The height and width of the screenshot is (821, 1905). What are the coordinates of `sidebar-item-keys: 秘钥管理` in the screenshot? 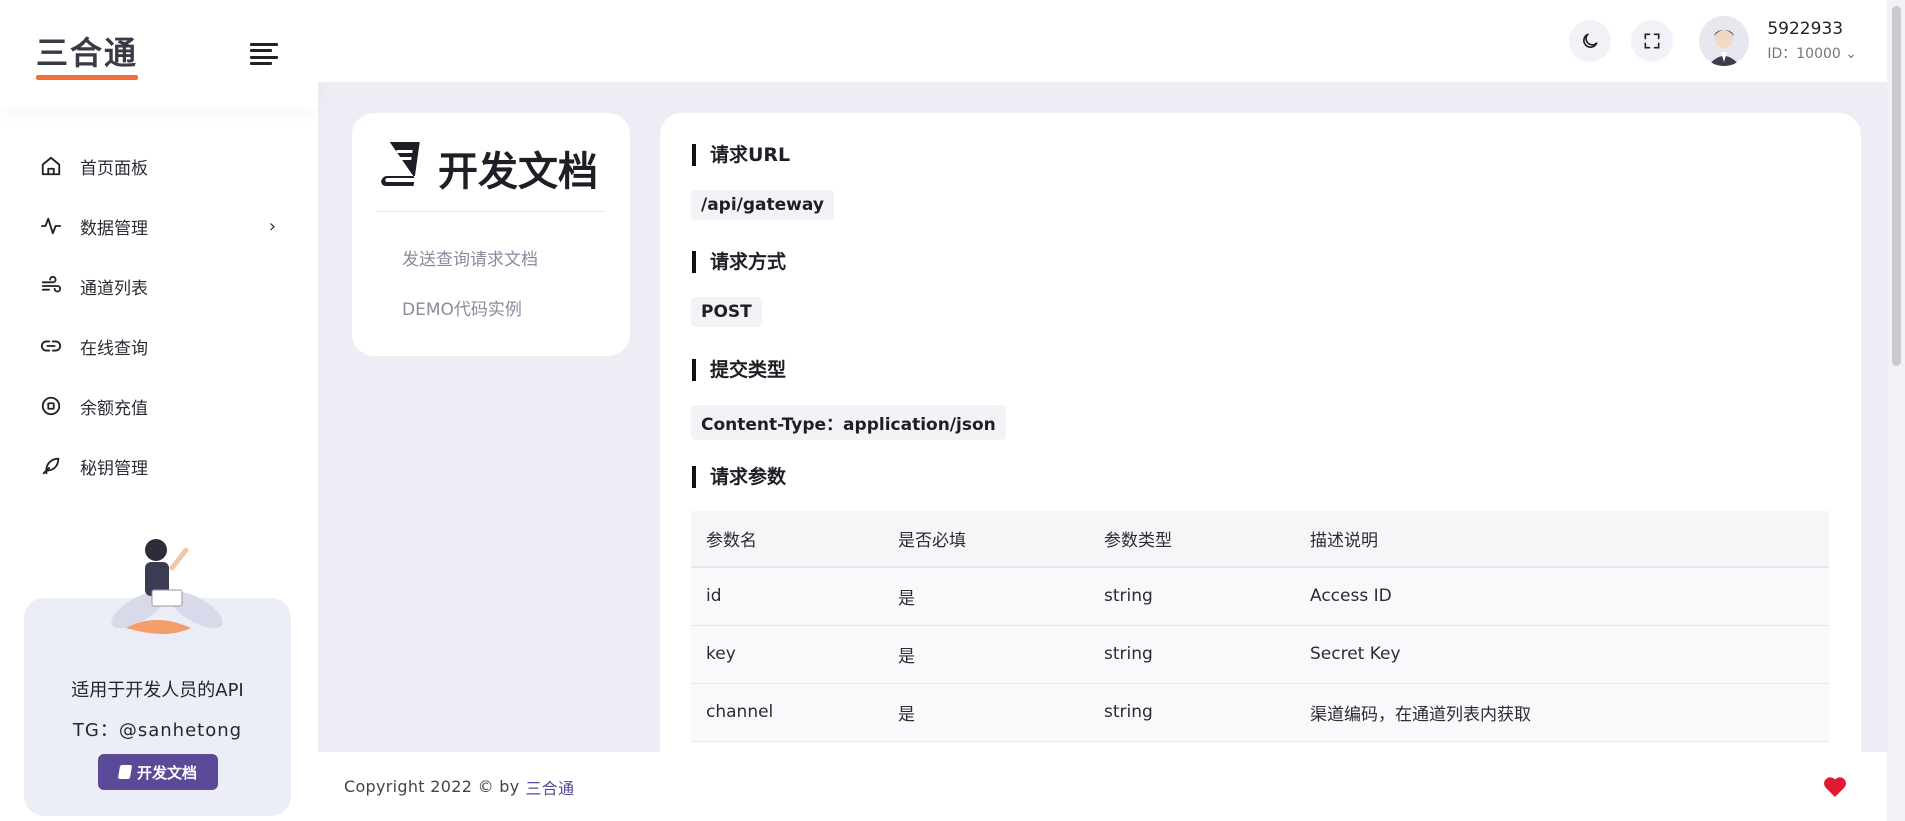 It's located at (159, 466).